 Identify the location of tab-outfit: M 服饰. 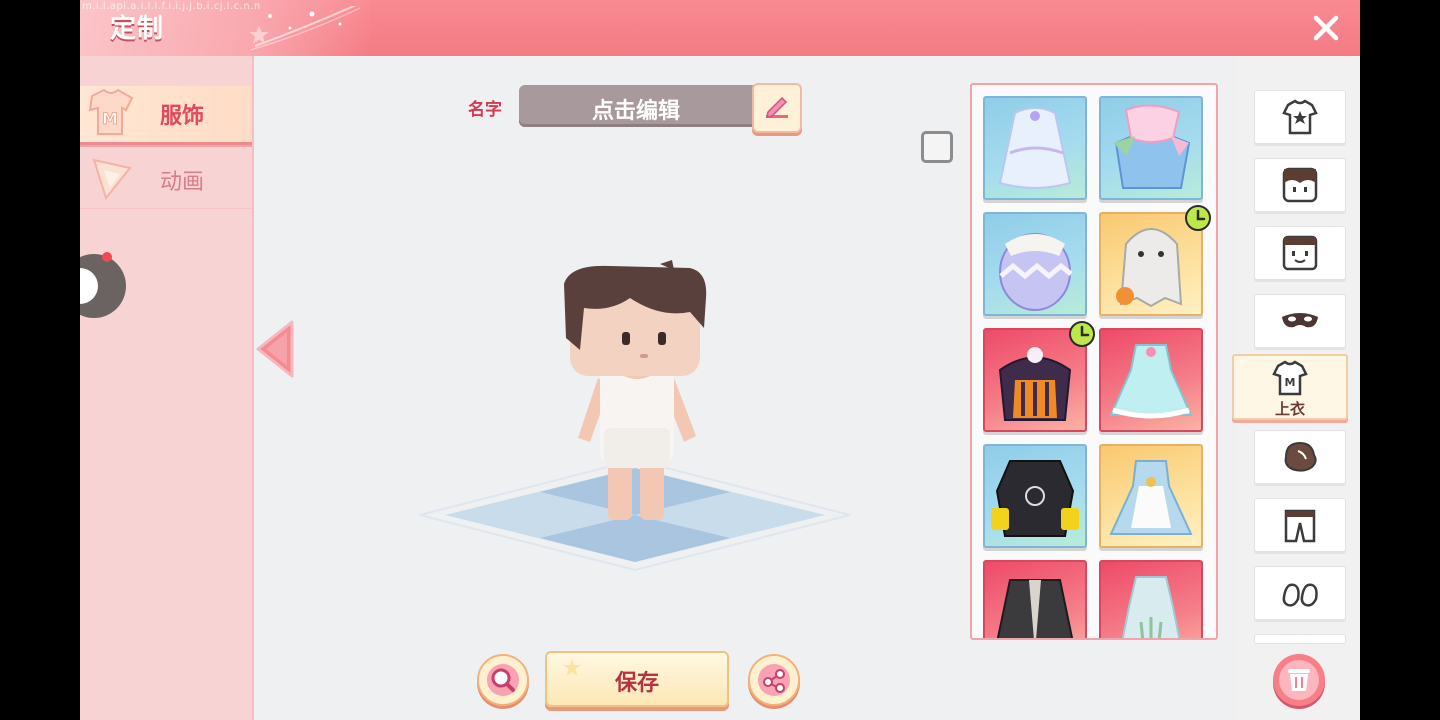
(166, 115).